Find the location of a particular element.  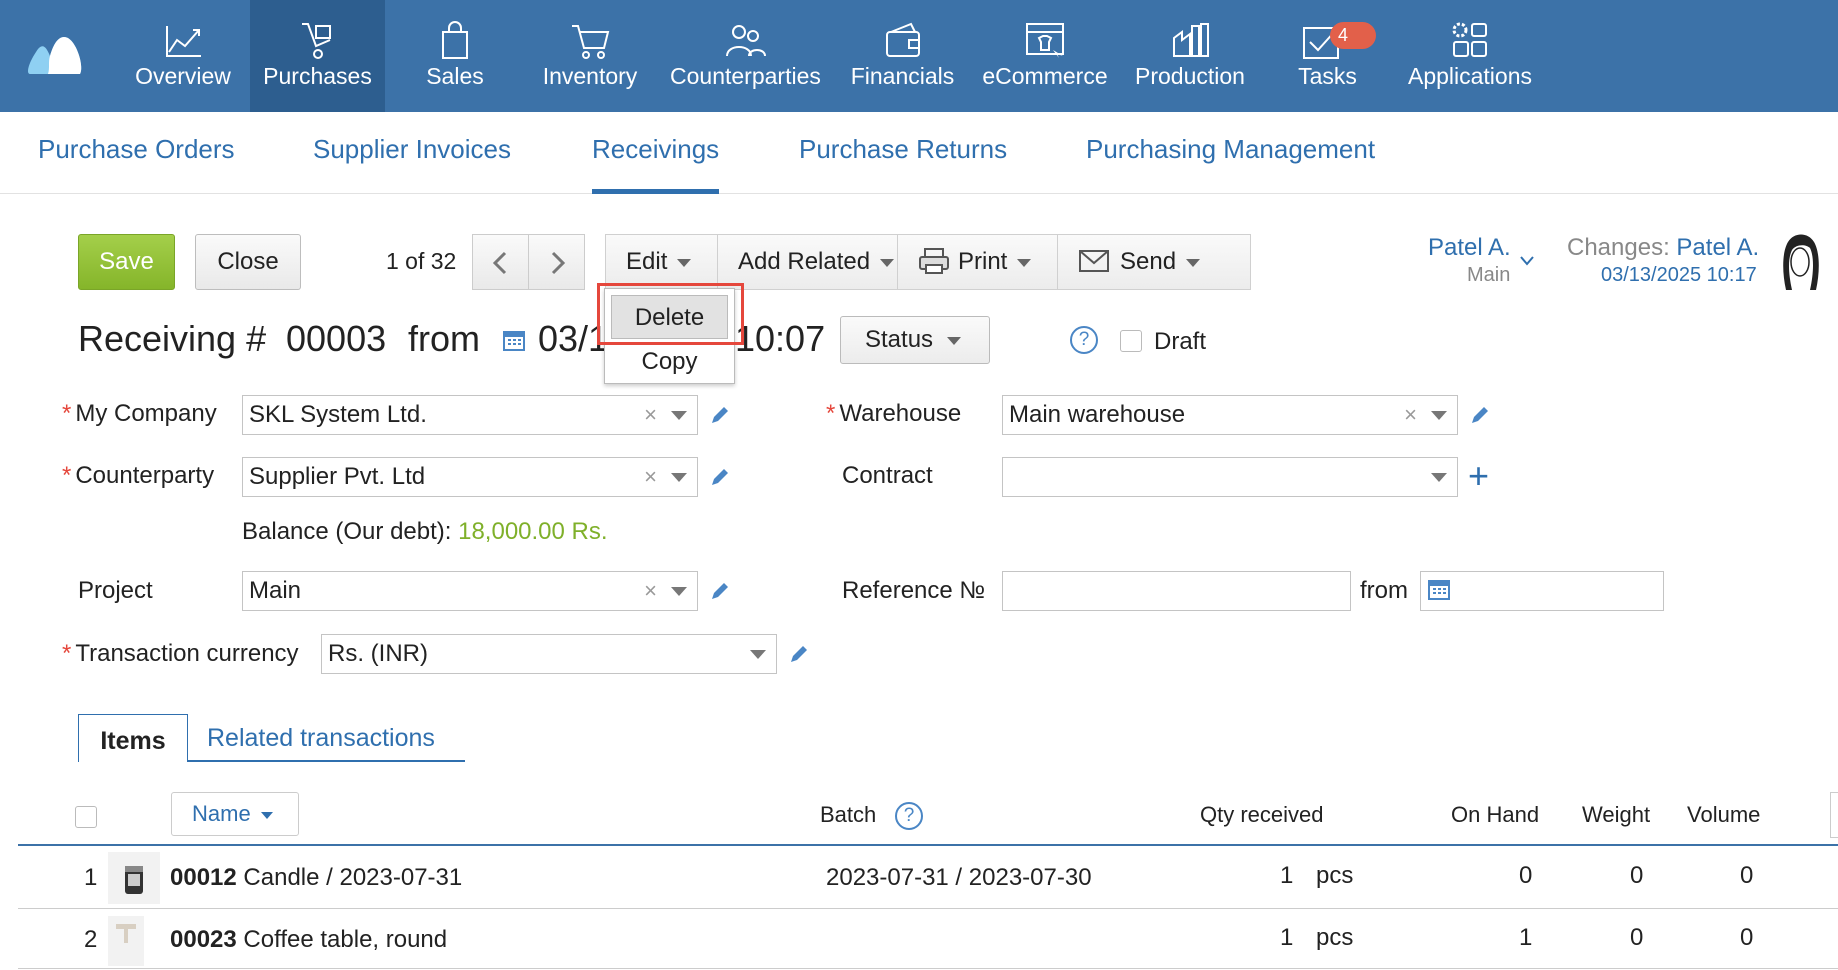

avatar is located at coordinates (1800, 262).